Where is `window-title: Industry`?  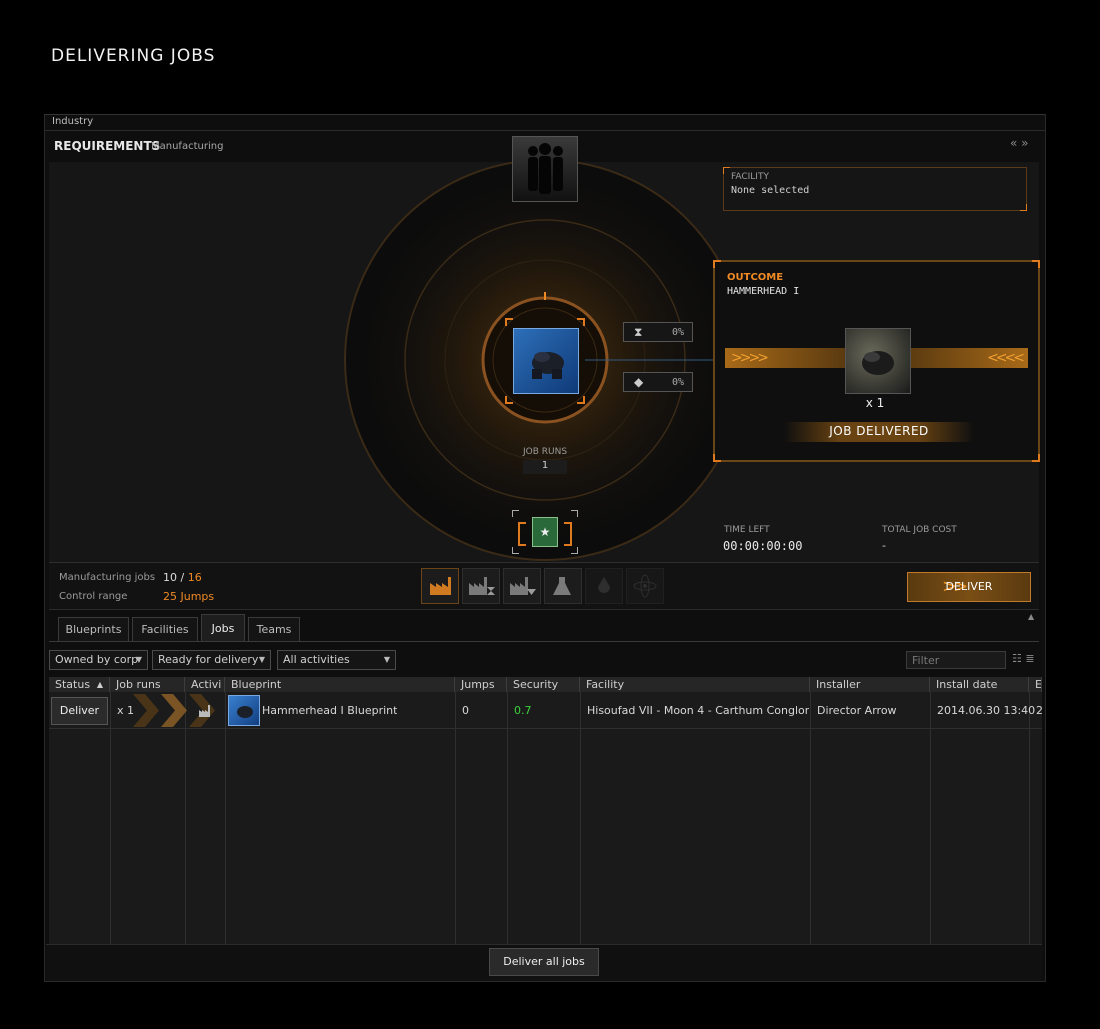
window-title: Industry is located at coordinates (73, 121).